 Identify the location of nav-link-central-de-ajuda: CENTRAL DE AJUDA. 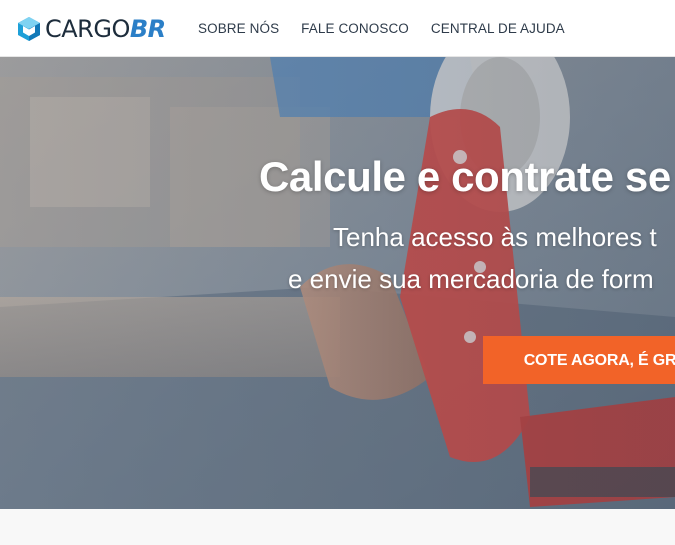
(498, 28).